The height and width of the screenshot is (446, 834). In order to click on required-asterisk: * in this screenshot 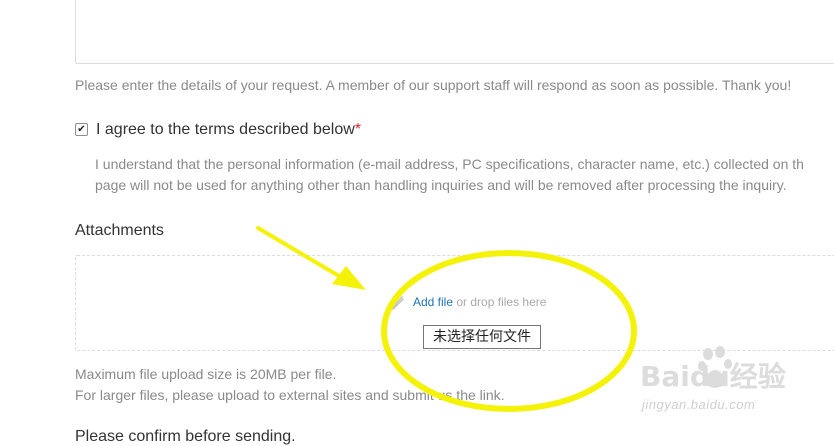, I will do `click(358, 129)`.